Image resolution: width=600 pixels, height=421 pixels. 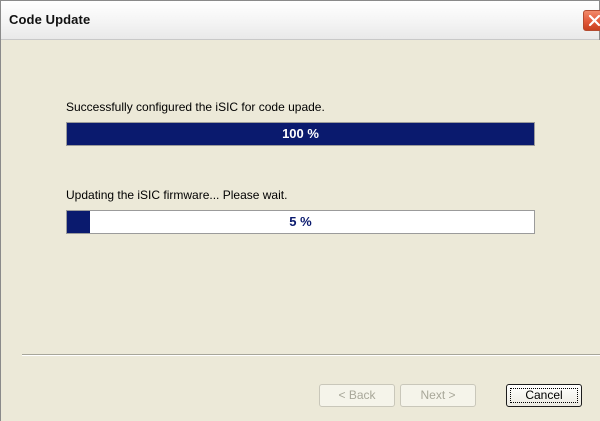 I want to click on next-button: Next >, so click(x=438, y=395).